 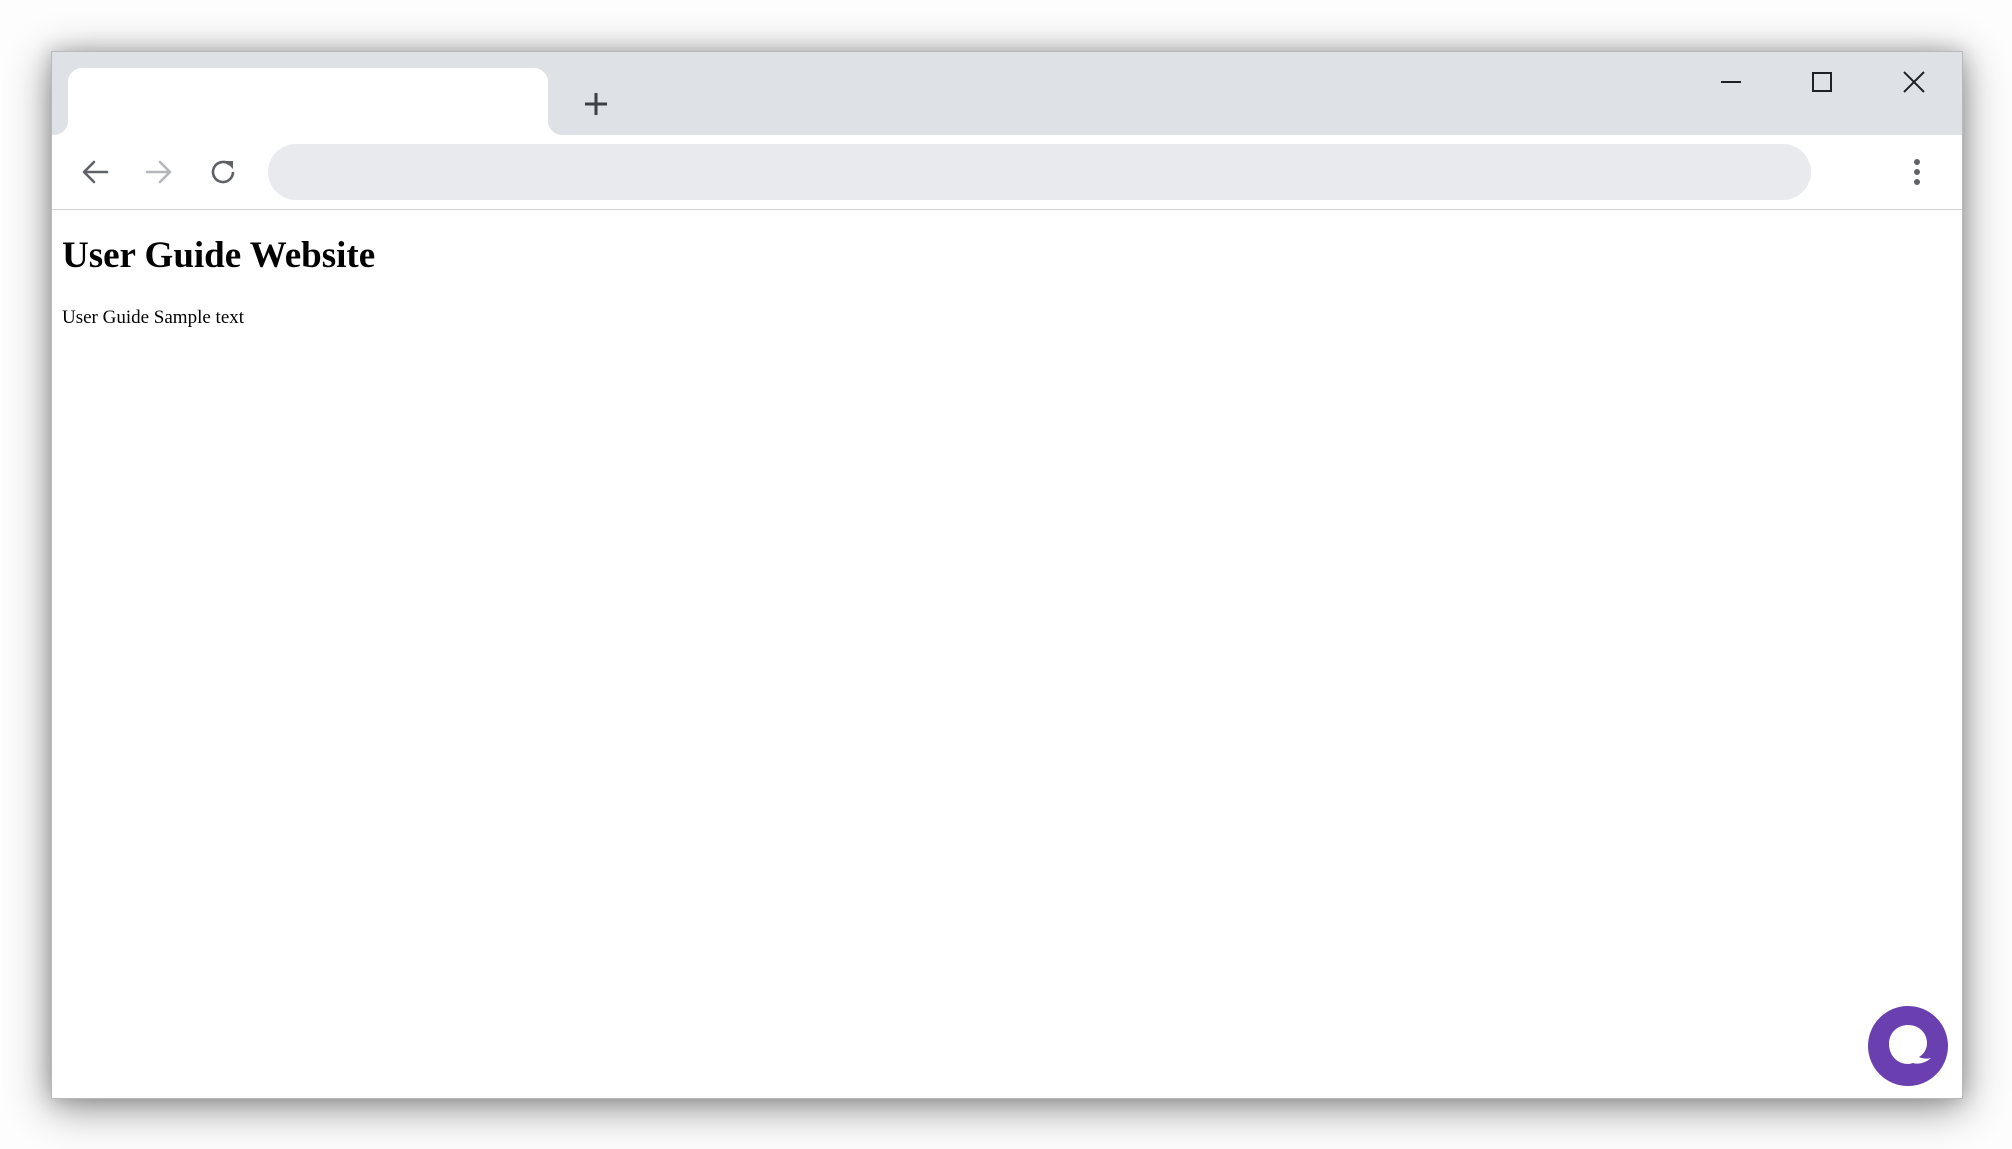 I want to click on new-tab-button, so click(x=596, y=104).